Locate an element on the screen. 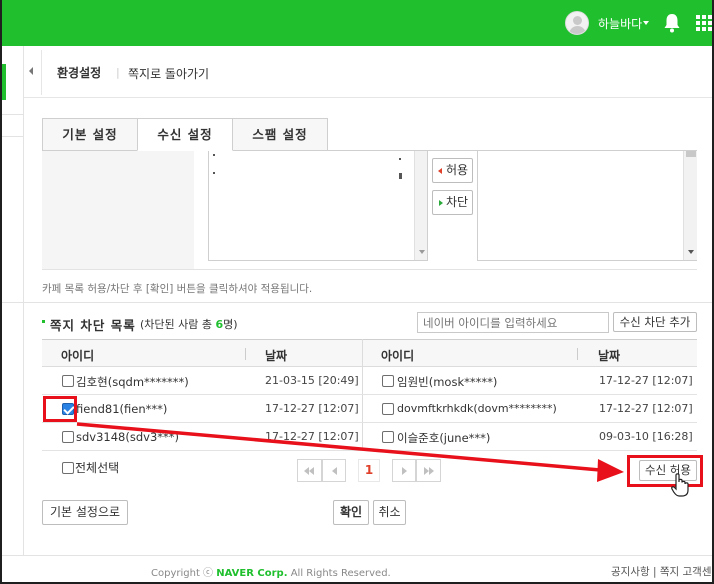  block-cafe-button: 차단 is located at coordinates (452, 202).